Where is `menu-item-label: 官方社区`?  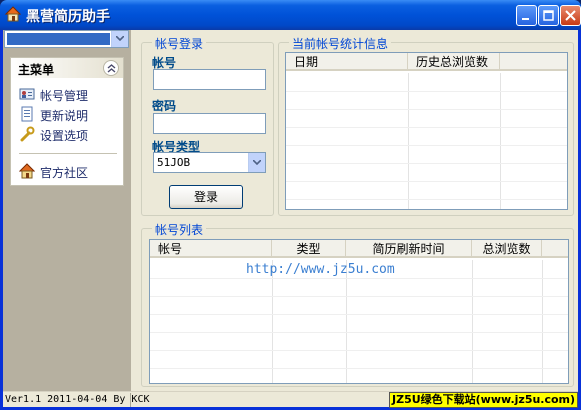
menu-item-label: 官方社区 is located at coordinates (64, 173).